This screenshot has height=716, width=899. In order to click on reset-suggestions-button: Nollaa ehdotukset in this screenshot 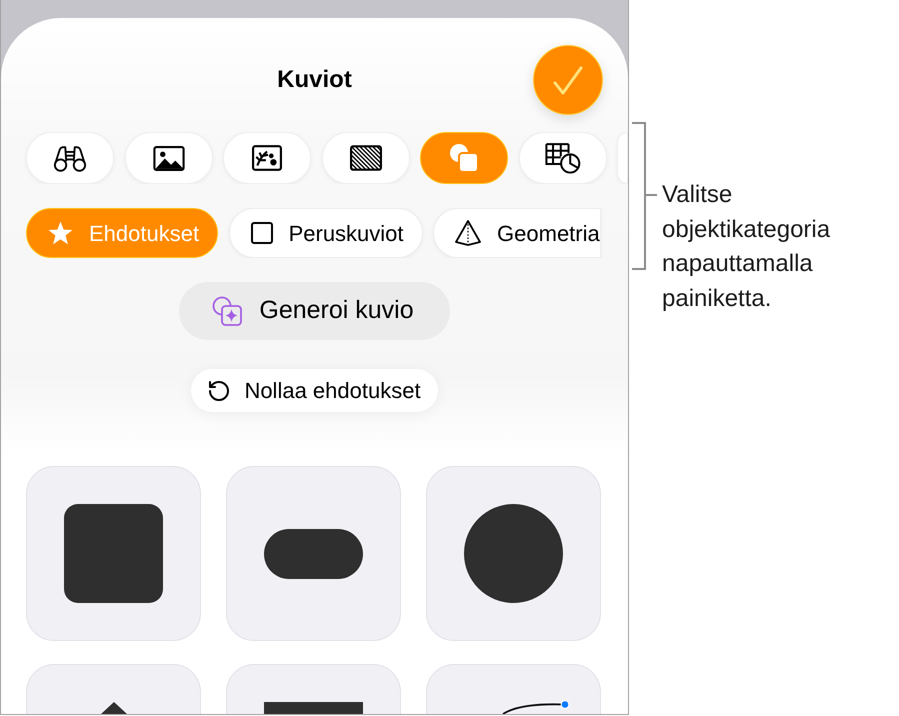, I will do `click(314, 390)`.